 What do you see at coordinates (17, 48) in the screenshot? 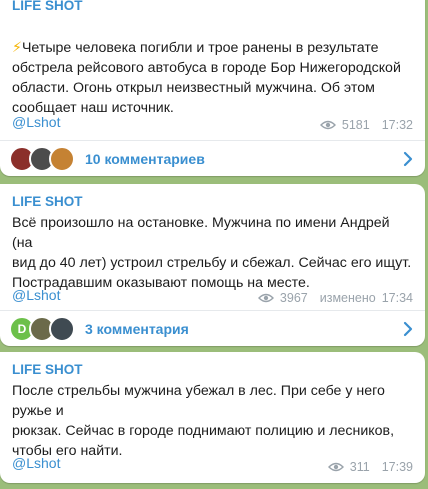
I see `lightning-icon: ⚡` at bounding box center [17, 48].